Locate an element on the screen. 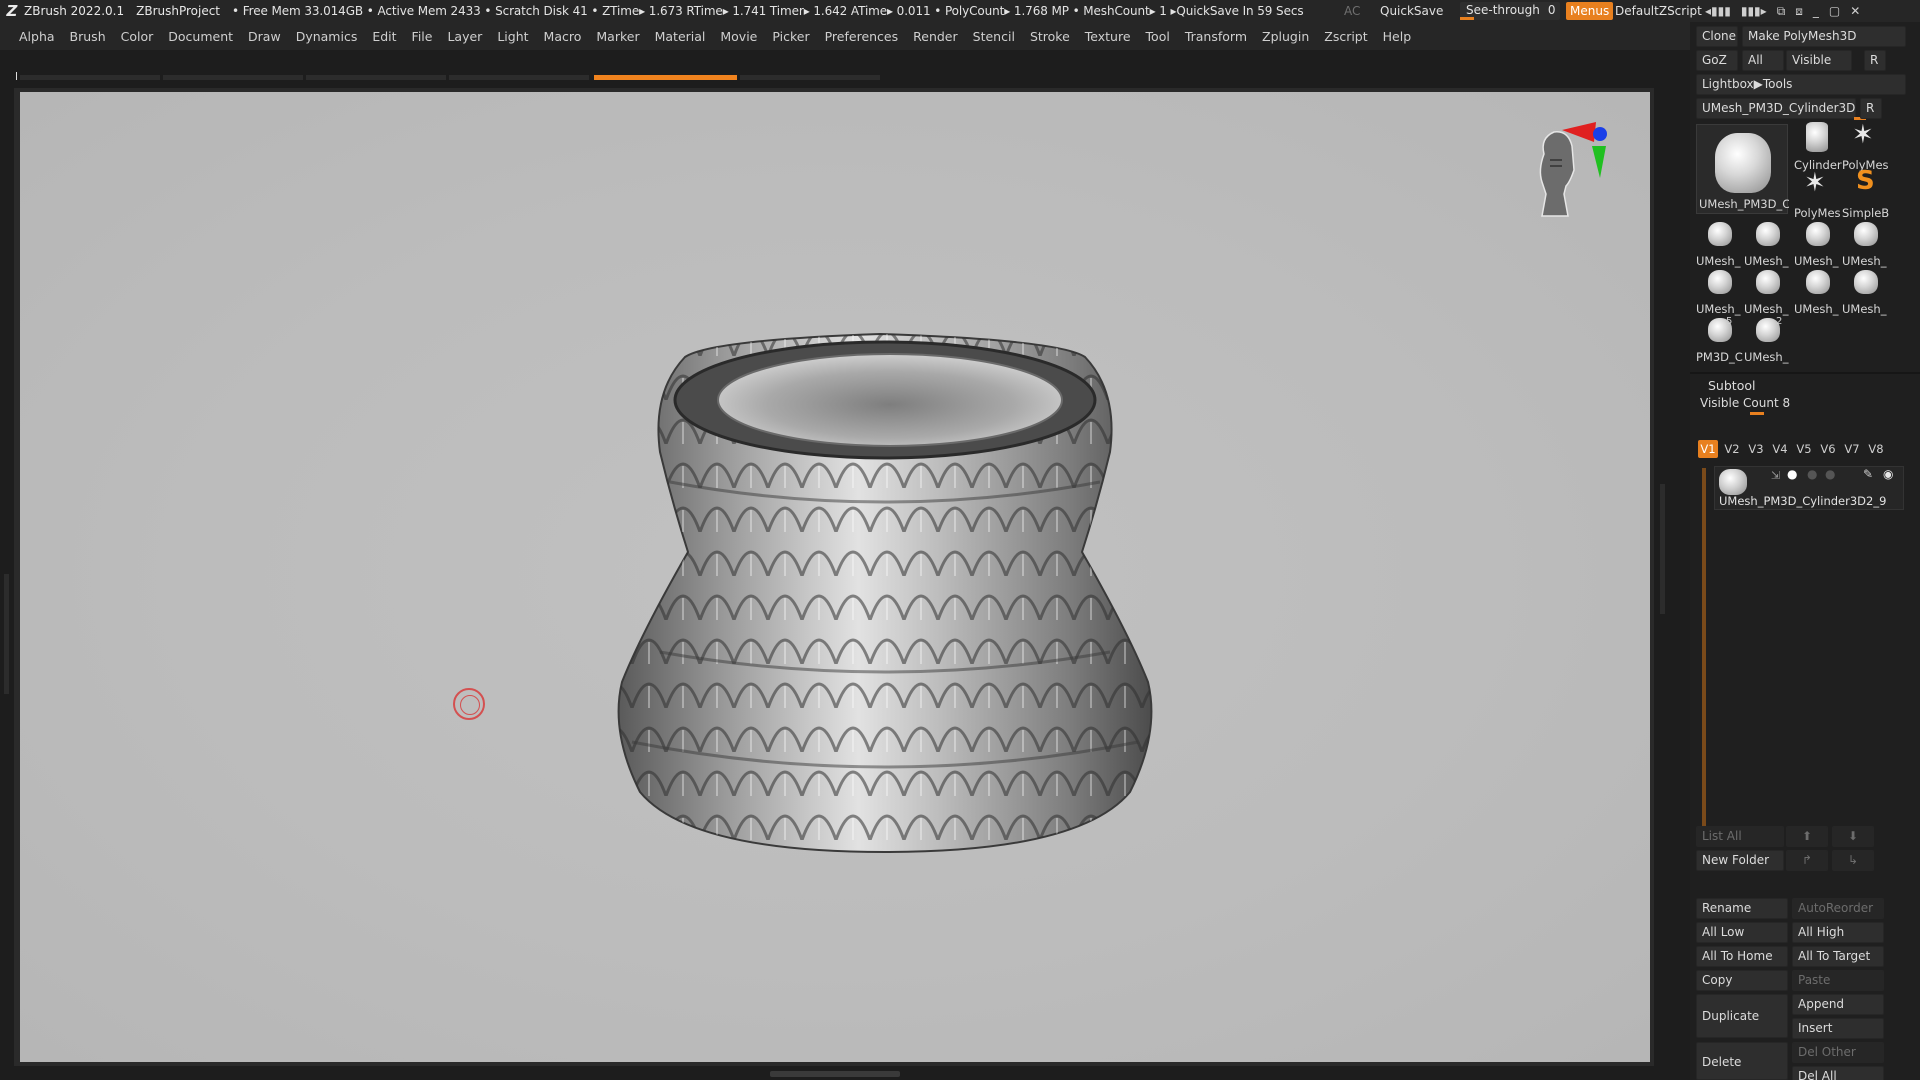  insert-button: Insert is located at coordinates (1838, 1028).